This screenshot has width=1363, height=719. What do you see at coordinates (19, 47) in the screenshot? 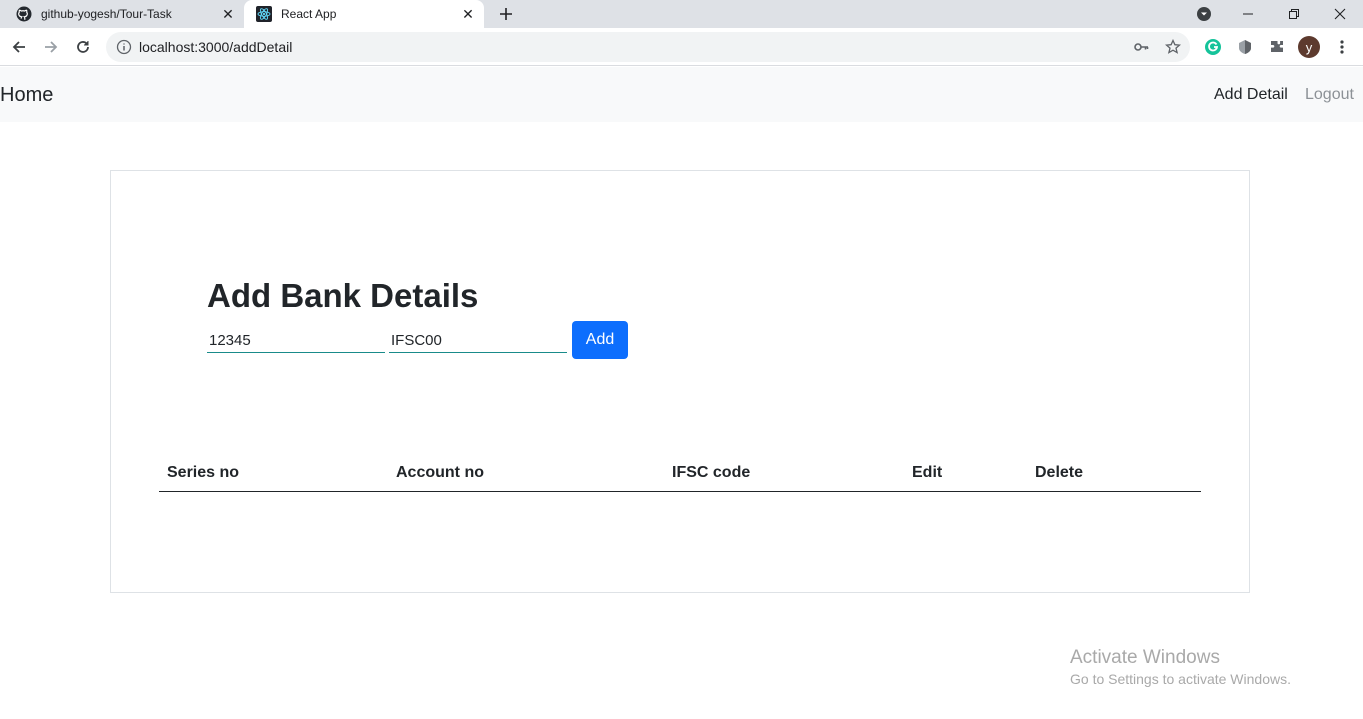
I see `back-icon` at bounding box center [19, 47].